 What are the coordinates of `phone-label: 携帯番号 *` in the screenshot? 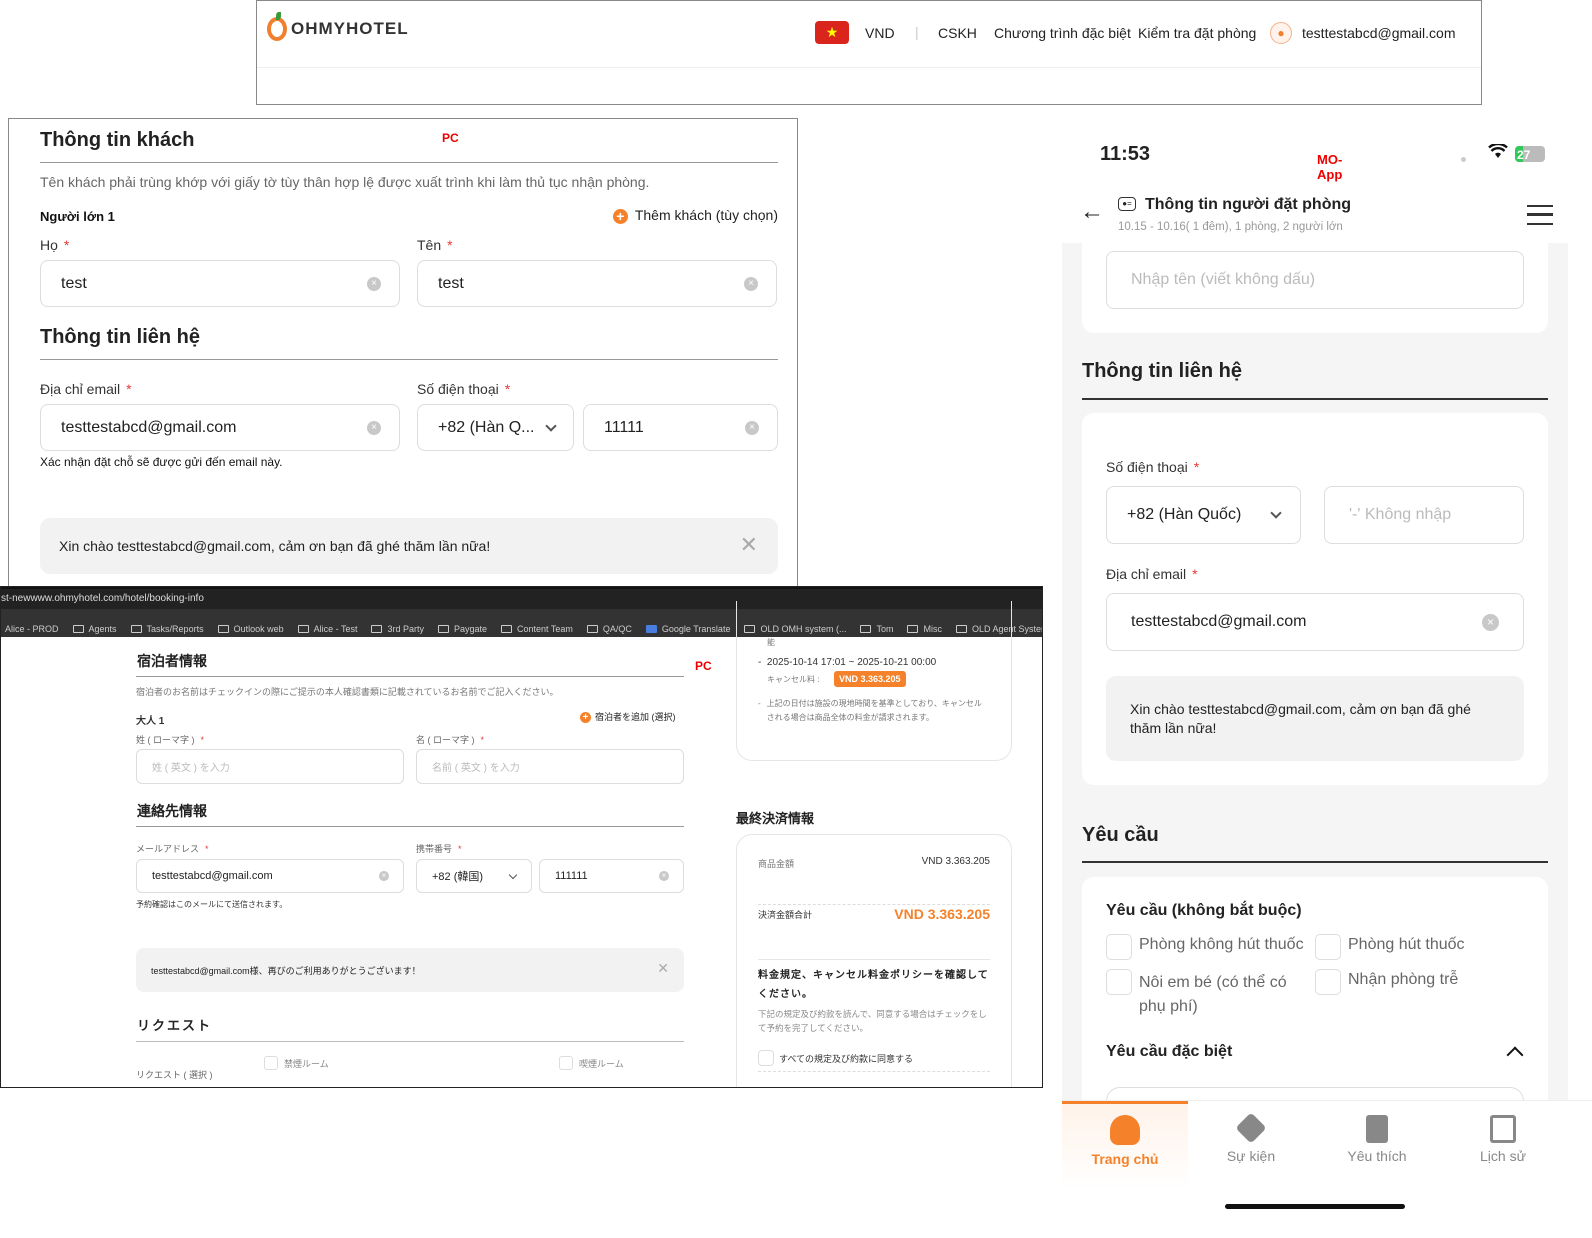 It's located at (439, 849).